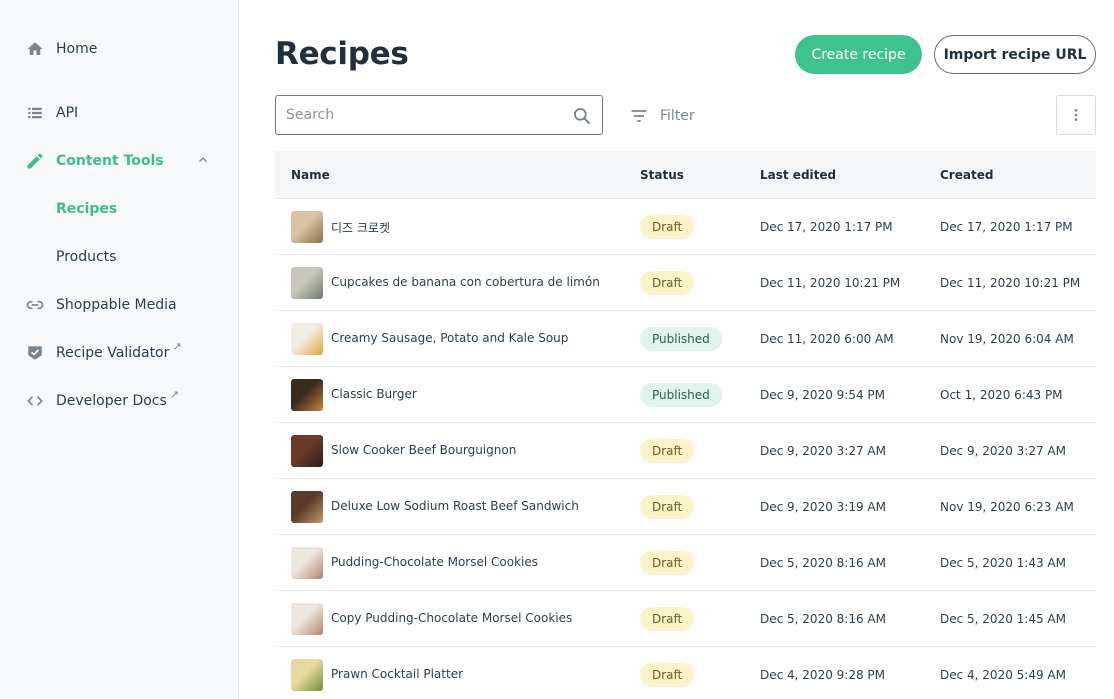 The height and width of the screenshot is (699, 1114). What do you see at coordinates (342, 54) in the screenshot?
I see `page-title: Recipes` at bounding box center [342, 54].